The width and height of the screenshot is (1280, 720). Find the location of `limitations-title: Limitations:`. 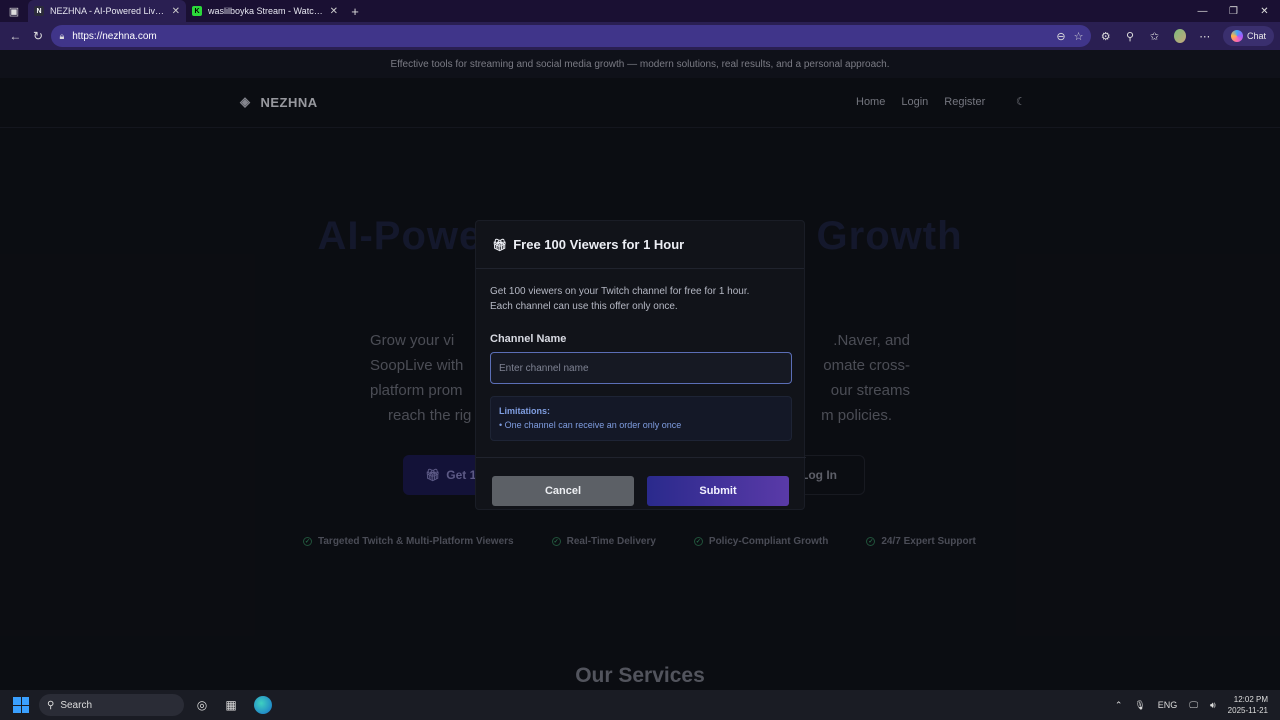

limitations-title: Limitations: is located at coordinates (524, 411).